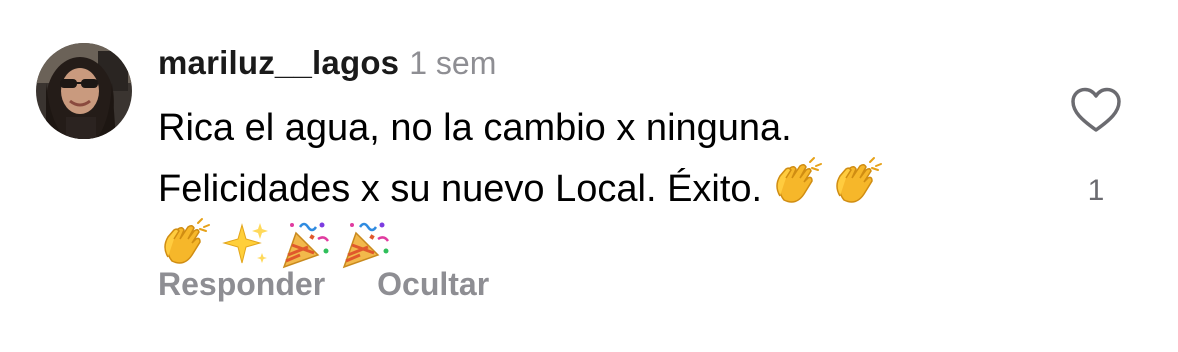 The image size is (1178, 352). What do you see at coordinates (475, 128) in the screenshot?
I see `comment-text-line-1: Rica el agua, no la cambio x ninguna.` at bounding box center [475, 128].